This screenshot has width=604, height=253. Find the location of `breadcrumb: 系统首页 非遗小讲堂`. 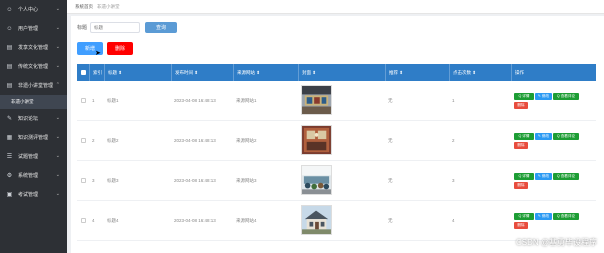

breadcrumb: 系统首页 非遗小讲堂 is located at coordinates (335, 7).